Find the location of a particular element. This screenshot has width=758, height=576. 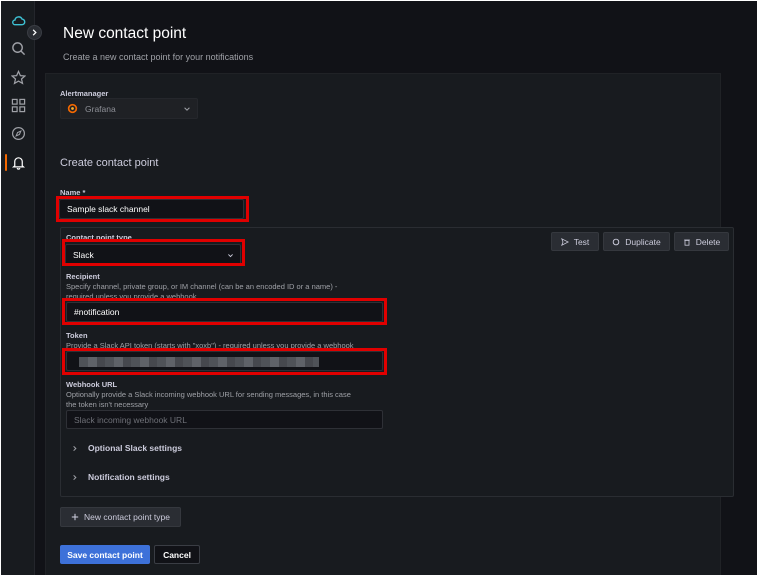

chevron-down-icon is located at coordinates (187, 109).